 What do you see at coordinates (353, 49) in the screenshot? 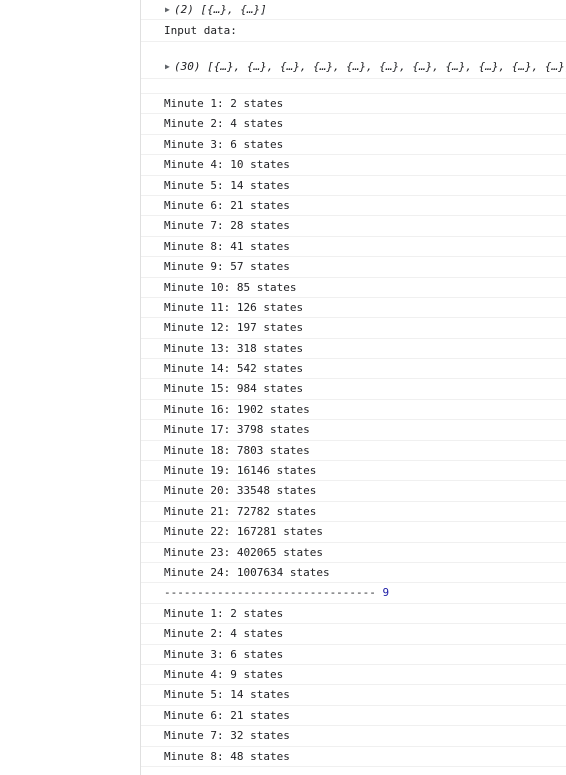
I see `console-spacer` at bounding box center [353, 49].